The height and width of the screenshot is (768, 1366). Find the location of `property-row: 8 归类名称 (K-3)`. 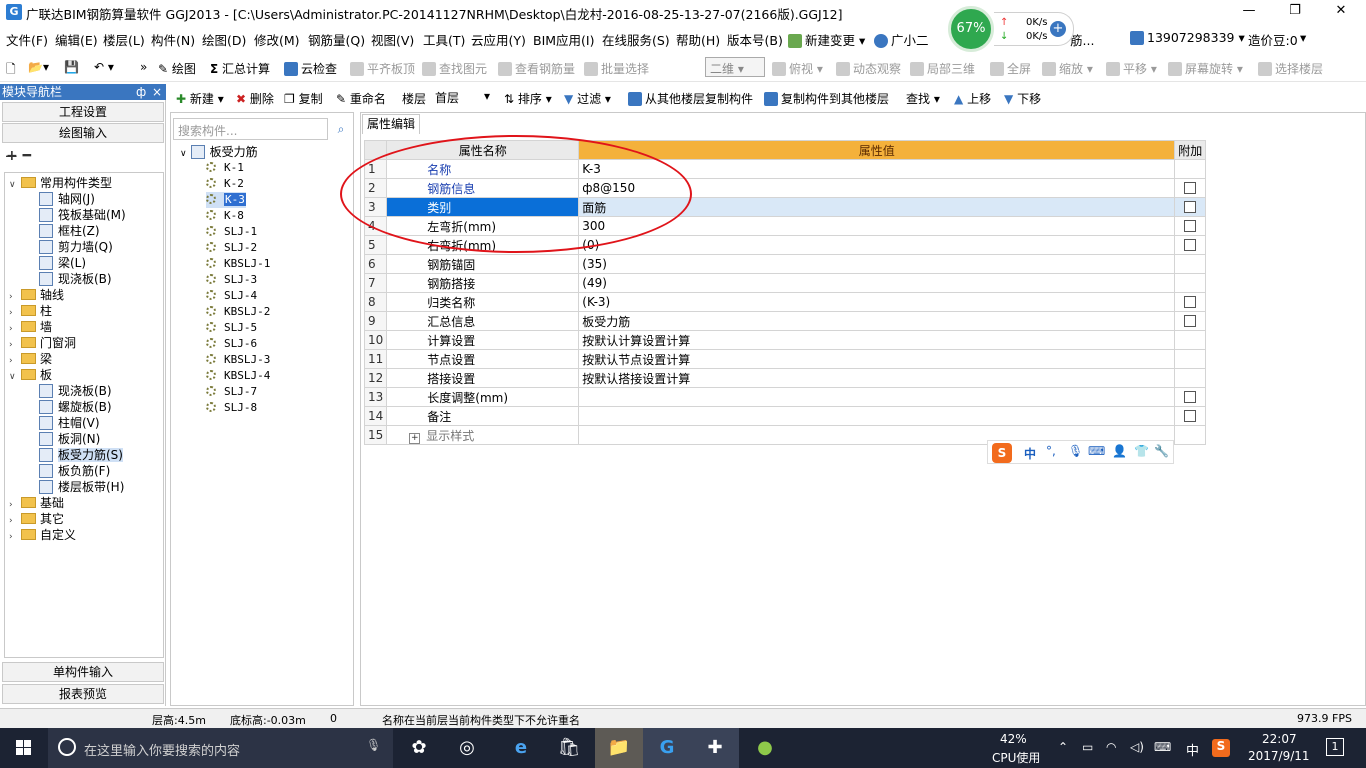

property-row: 8 归类名称 (K-3) is located at coordinates (785, 302).